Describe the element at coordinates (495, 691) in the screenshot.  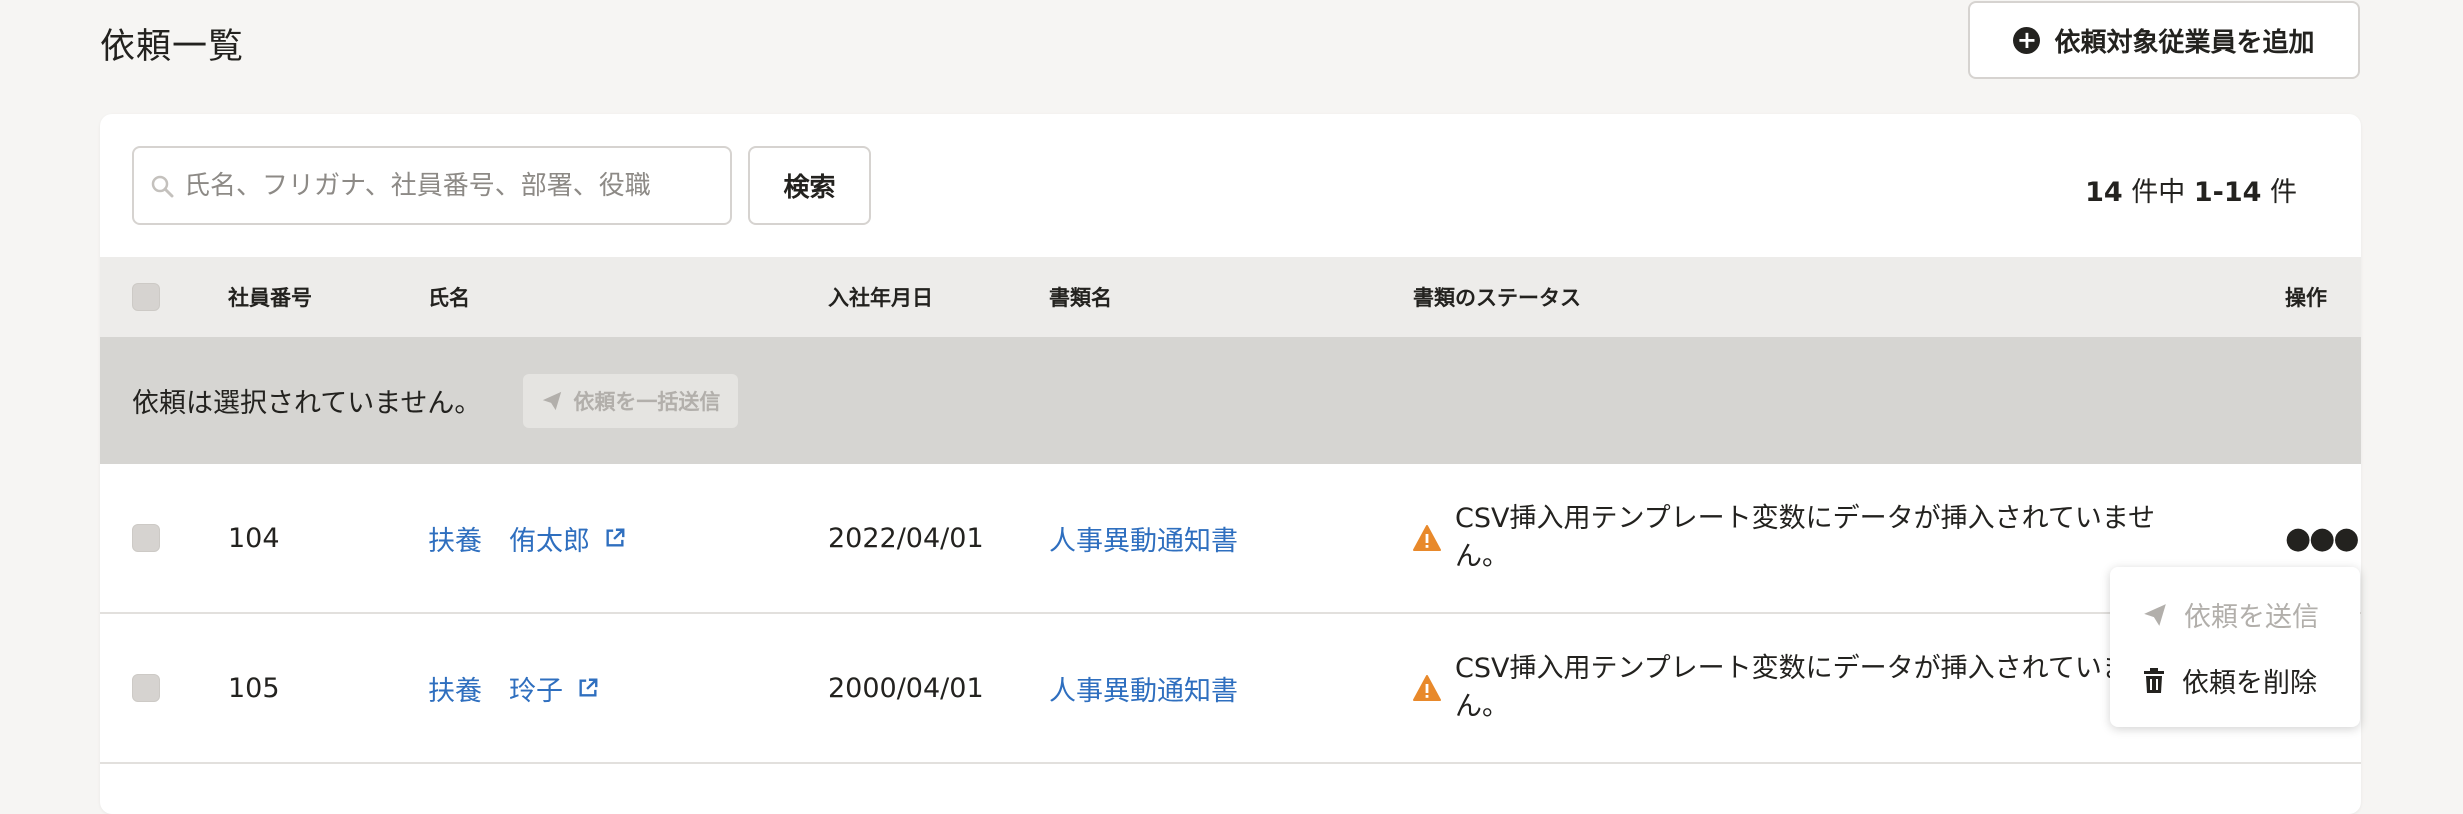
I see `employee-name: 扶養 玲子` at that location.